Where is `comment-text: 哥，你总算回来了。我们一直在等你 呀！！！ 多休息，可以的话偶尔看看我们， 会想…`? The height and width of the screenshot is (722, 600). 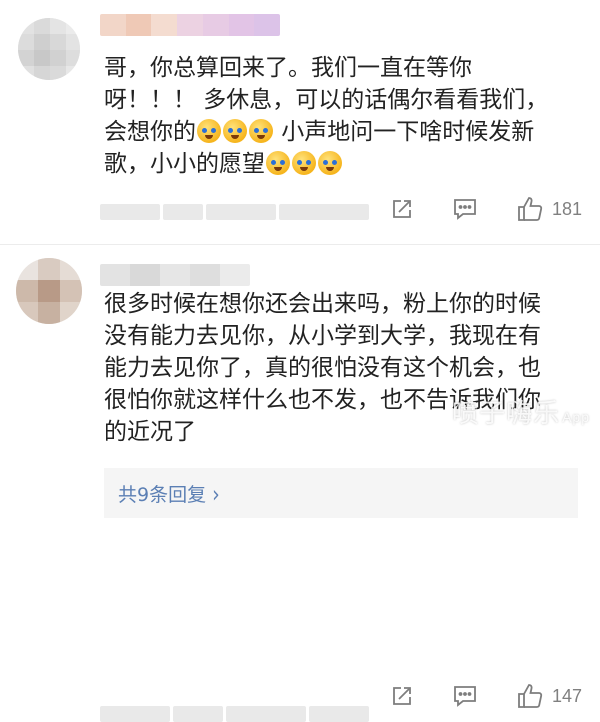 comment-text: 哥，你总算回来了。我们一直在等你 呀！！！ 多休息，可以的话偶尔看看我们， 会想… is located at coordinates (326, 116).